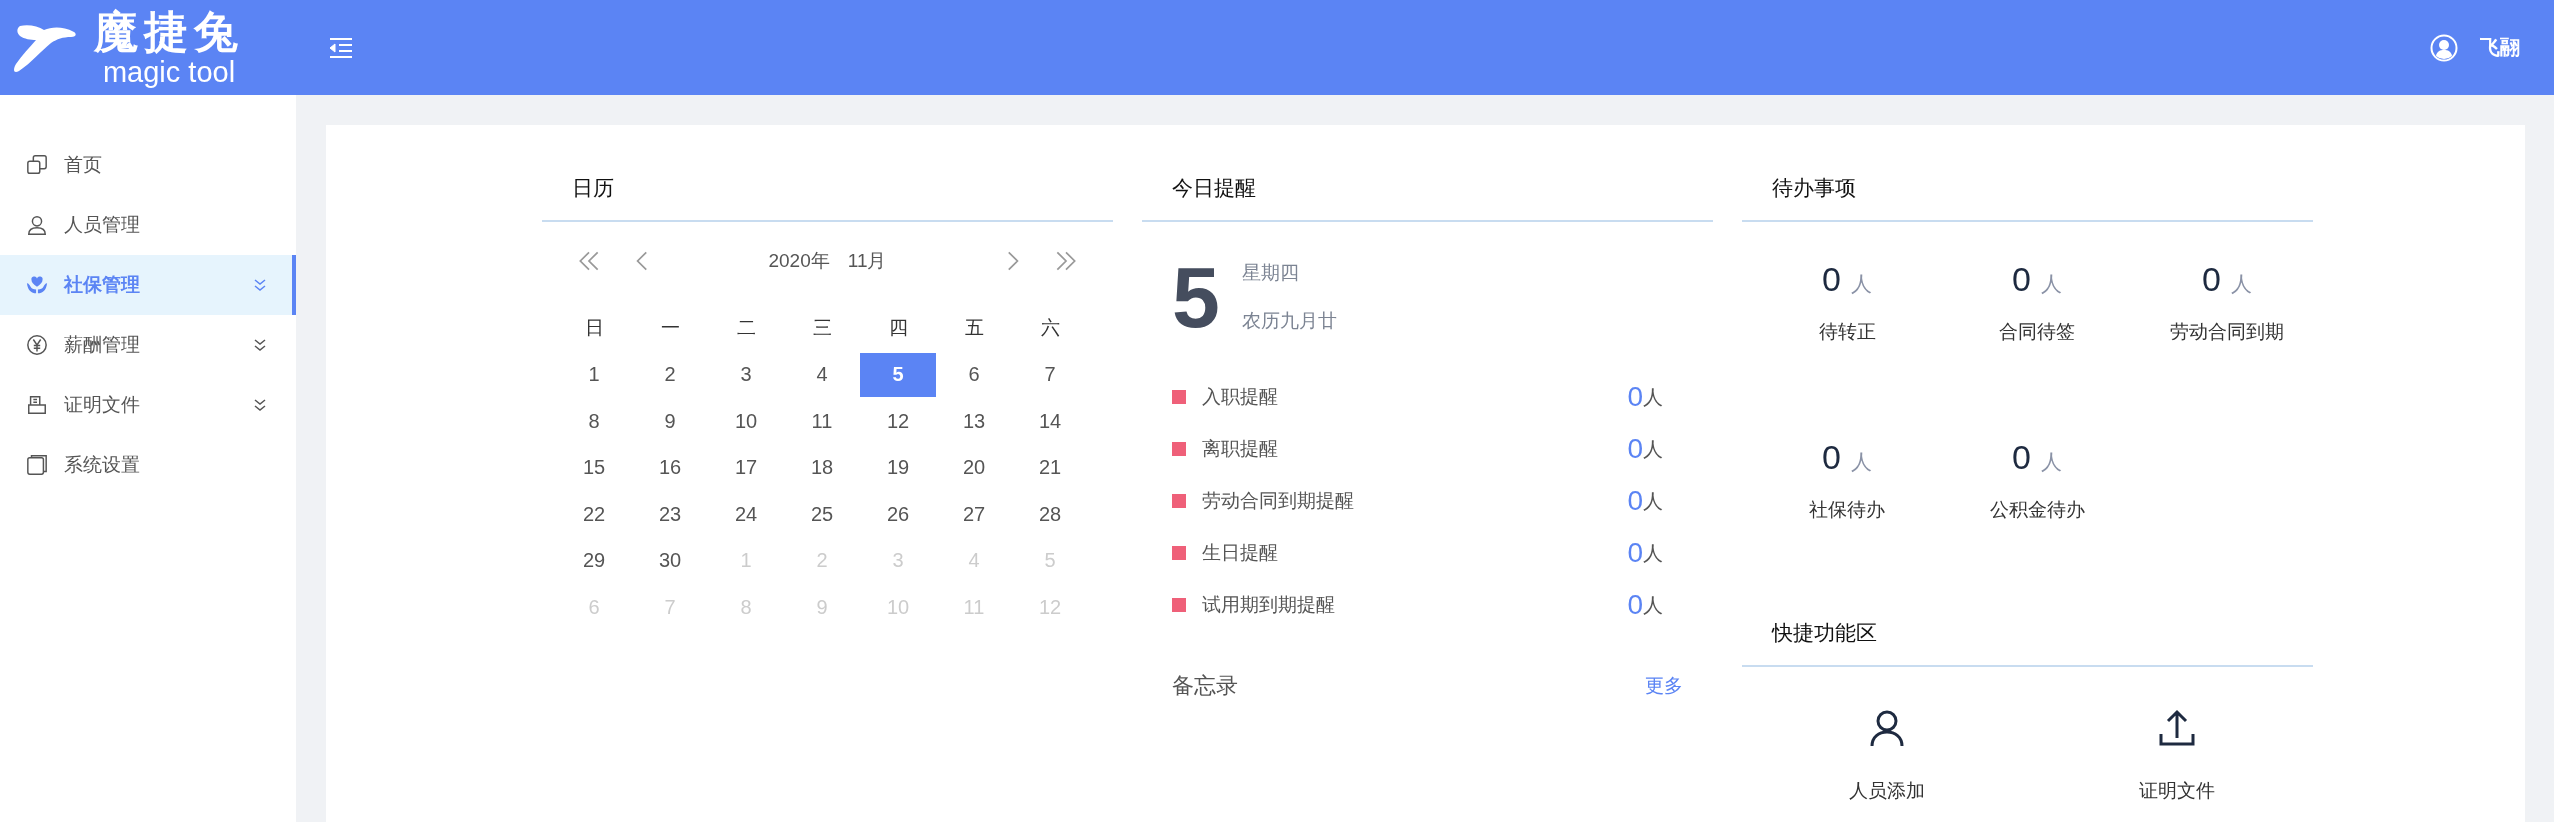 Image resolution: width=2554 pixels, height=822 pixels. What do you see at coordinates (594, 467) in the screenshot?
I see `calendar-day: 15` at bounding box center [594, 467].